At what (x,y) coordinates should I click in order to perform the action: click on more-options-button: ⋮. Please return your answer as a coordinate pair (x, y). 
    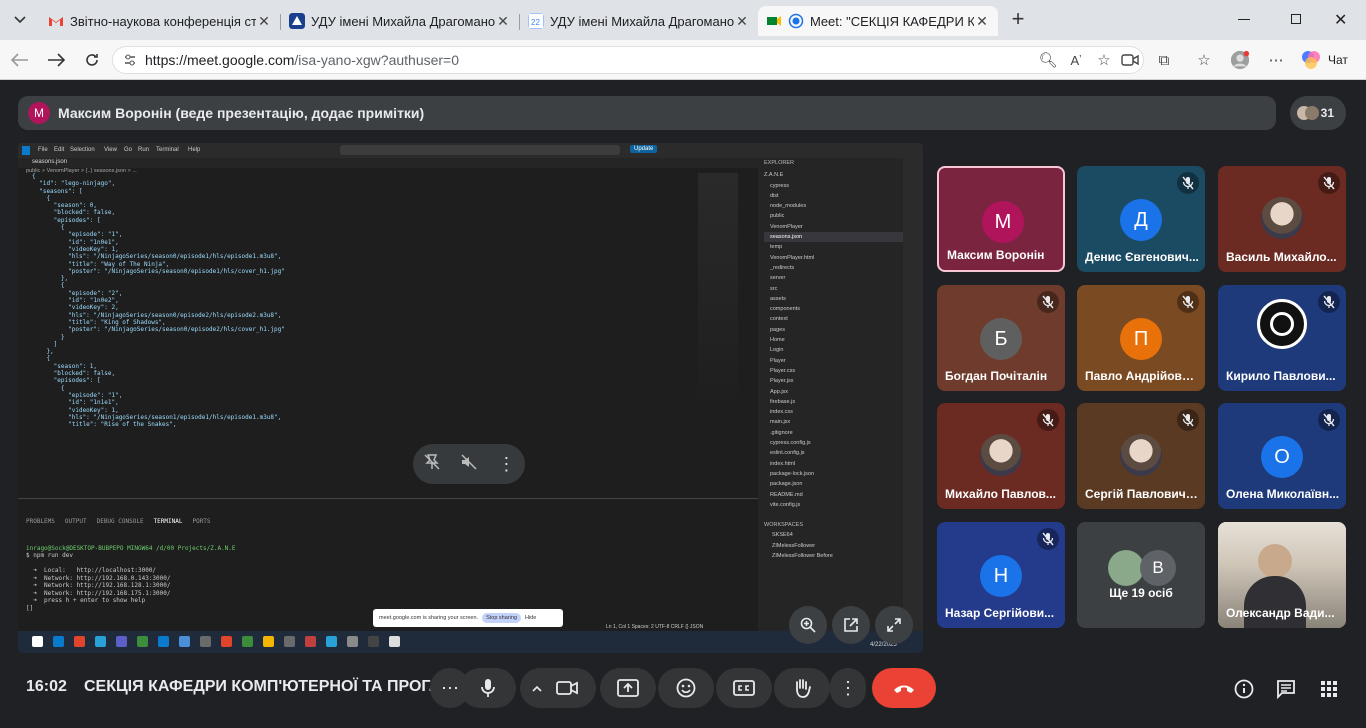
    Looking at the image, I should click on (848, 688).